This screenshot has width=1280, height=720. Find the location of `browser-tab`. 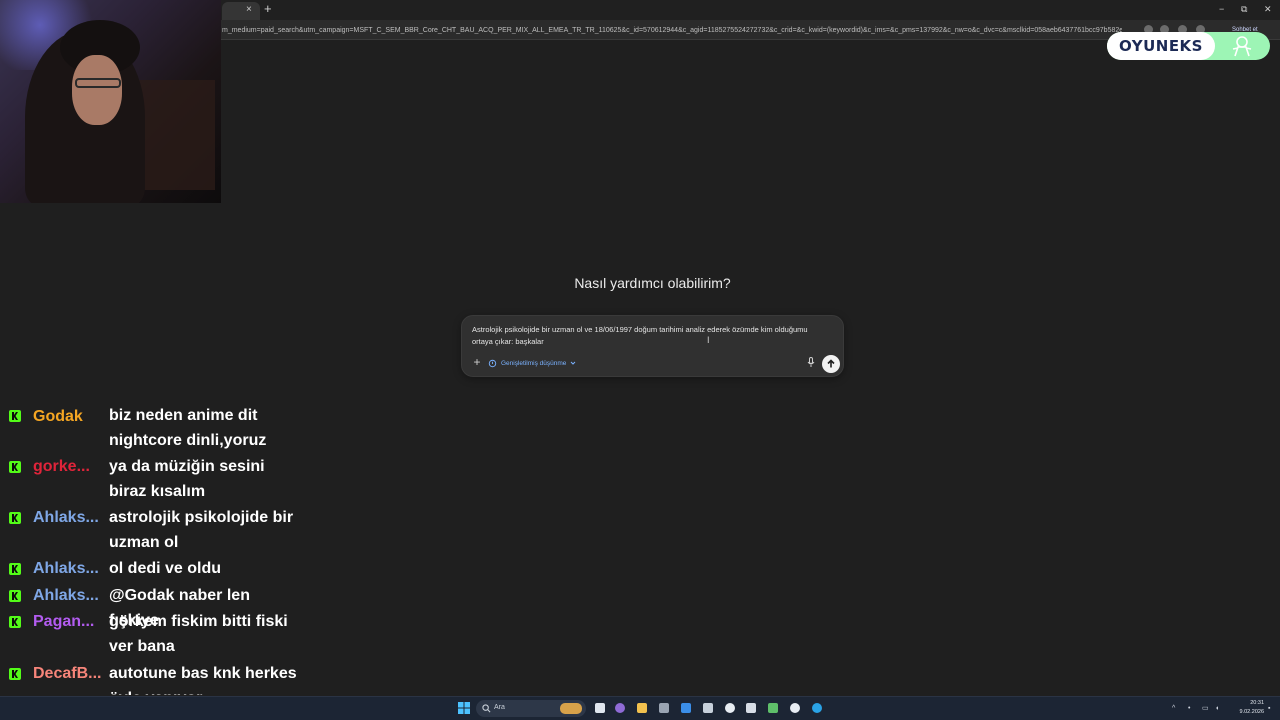

browser-tab is located at coordinates (241, 11).